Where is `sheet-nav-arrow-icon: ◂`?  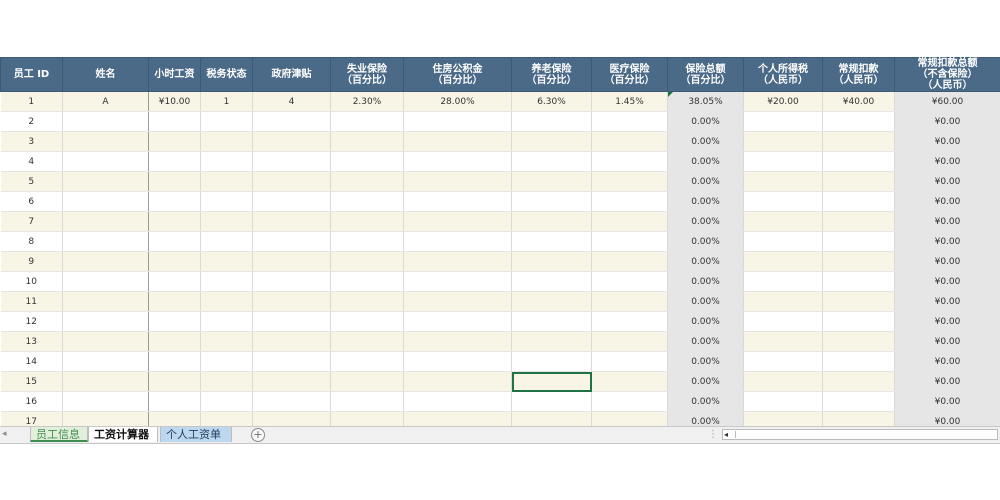 sheet-nav-arrow-icon: ◂ is located at coordinates (4, 434).